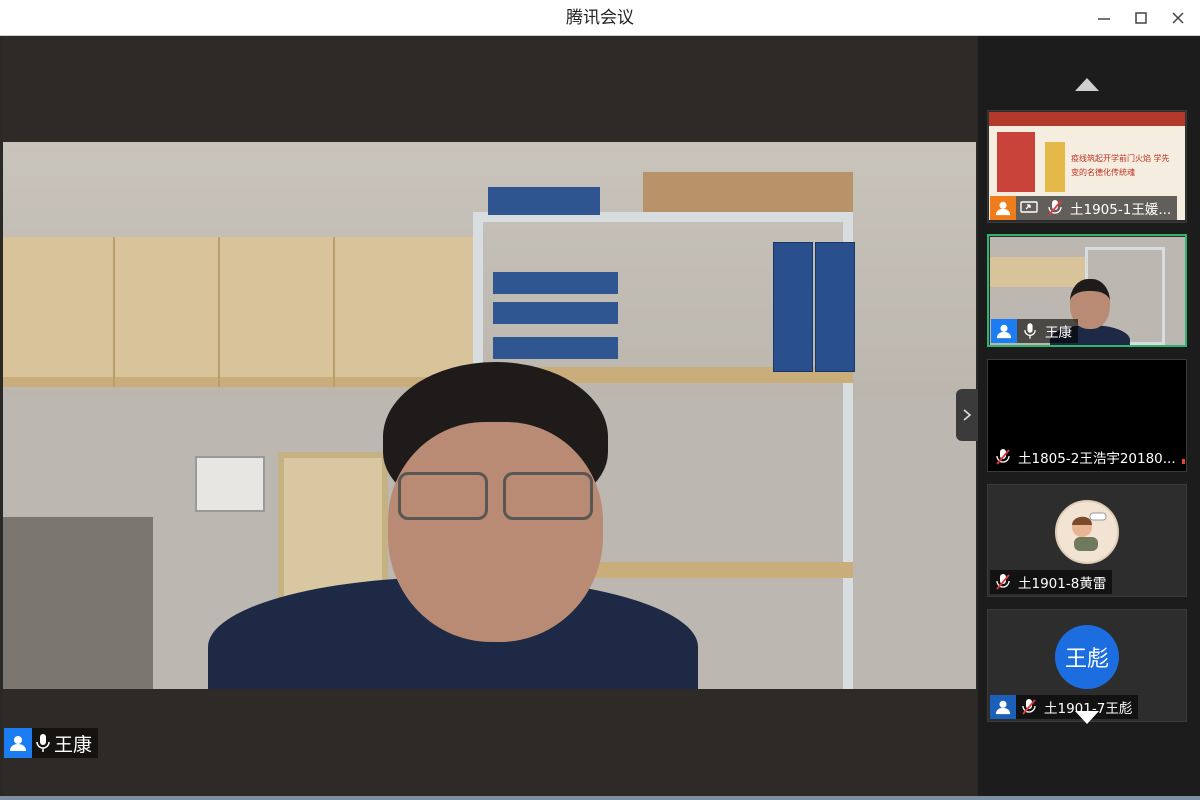 Image resolution: width=1200 pixels, height=800 pixels. I want to click on arrow-up-icon, so click(1087, 84).